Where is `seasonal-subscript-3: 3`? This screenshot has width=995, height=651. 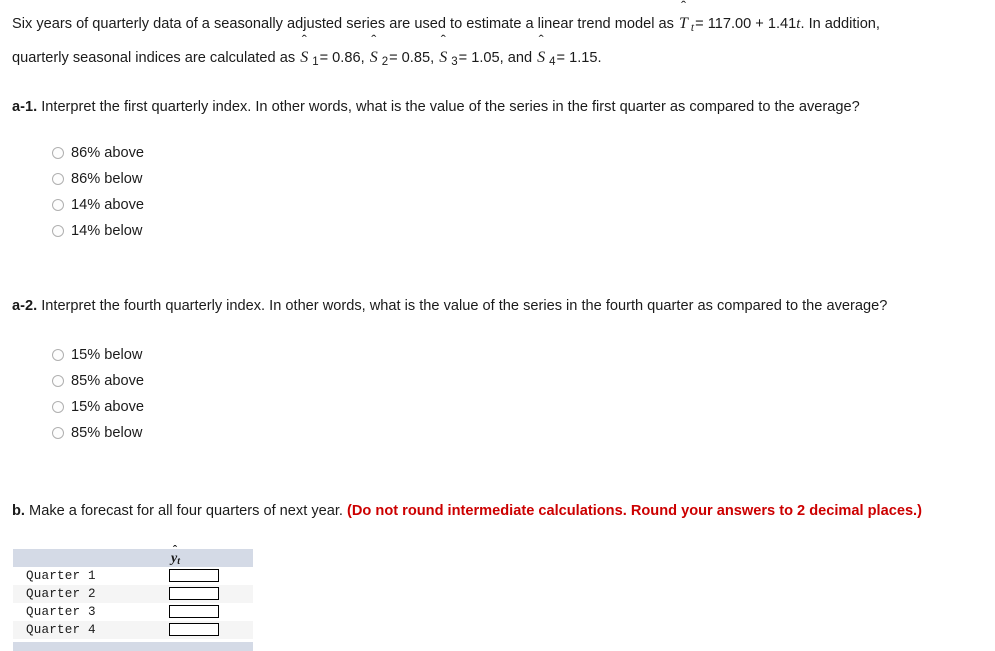 seasonal-subscript-3: 3 is located at coordinates (454, 62).